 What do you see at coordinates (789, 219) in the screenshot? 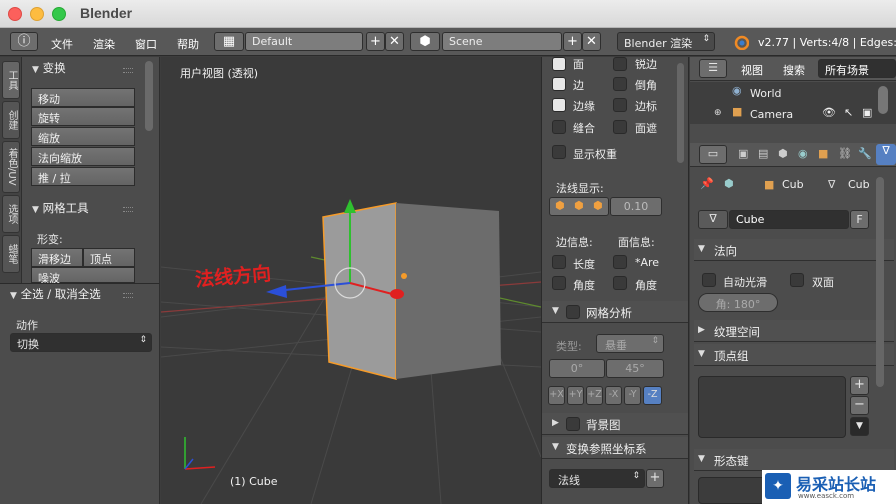
I see `mesh-name-field: Cube` at bounding box center [789, 219].